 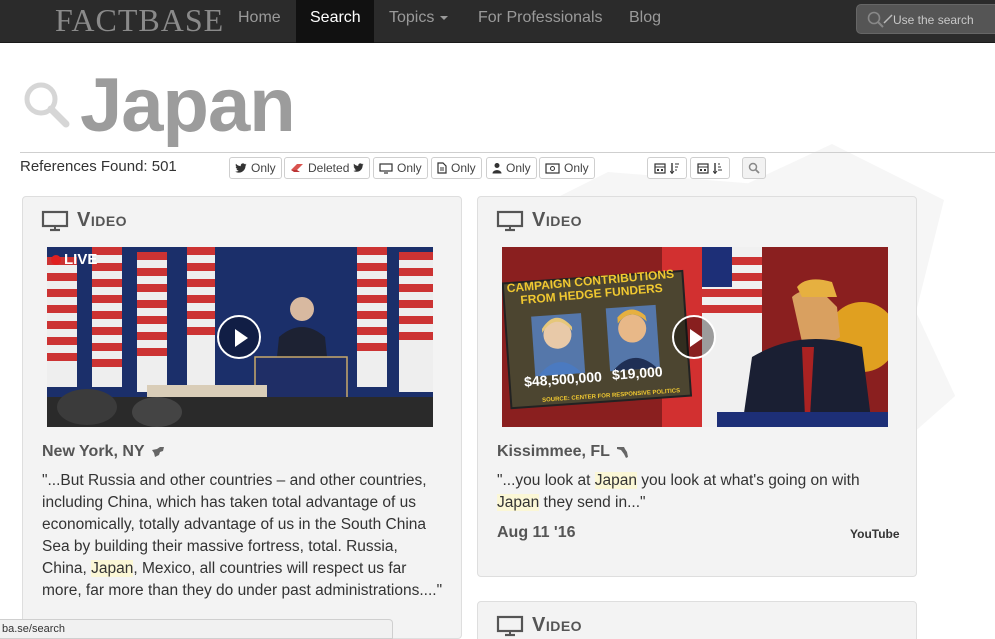 What do you see at coordinates (335, 21) in the screenshot?
I see `nav-search: Search` at bounding box center [335, 21].